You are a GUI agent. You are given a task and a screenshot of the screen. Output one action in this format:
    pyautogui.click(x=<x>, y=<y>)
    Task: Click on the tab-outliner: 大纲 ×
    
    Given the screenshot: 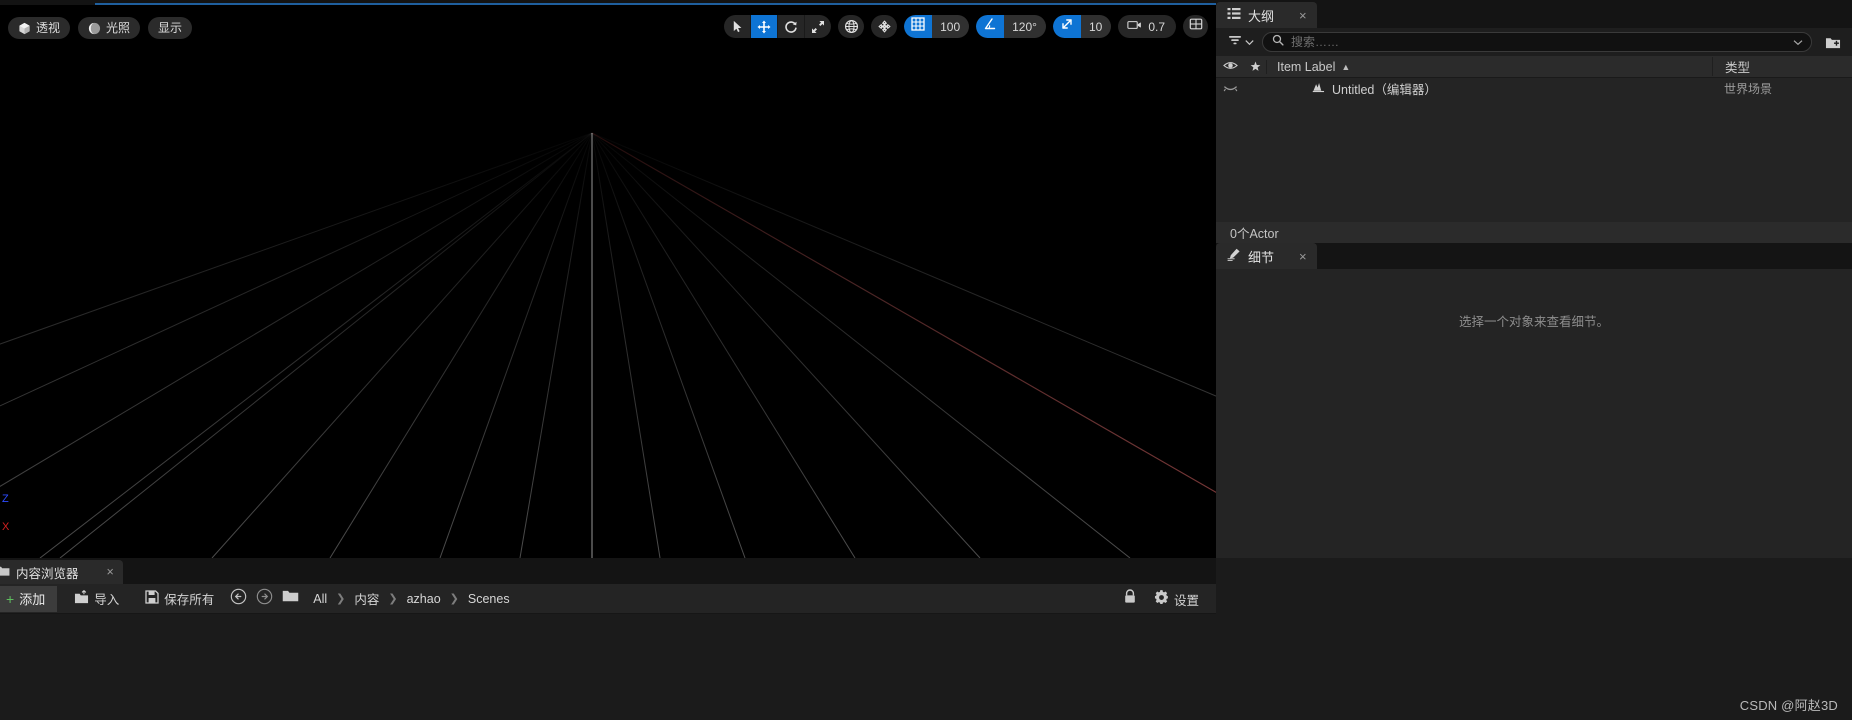 What is the action you would take?
    pyautogui.click(x=1266, y=15)
    